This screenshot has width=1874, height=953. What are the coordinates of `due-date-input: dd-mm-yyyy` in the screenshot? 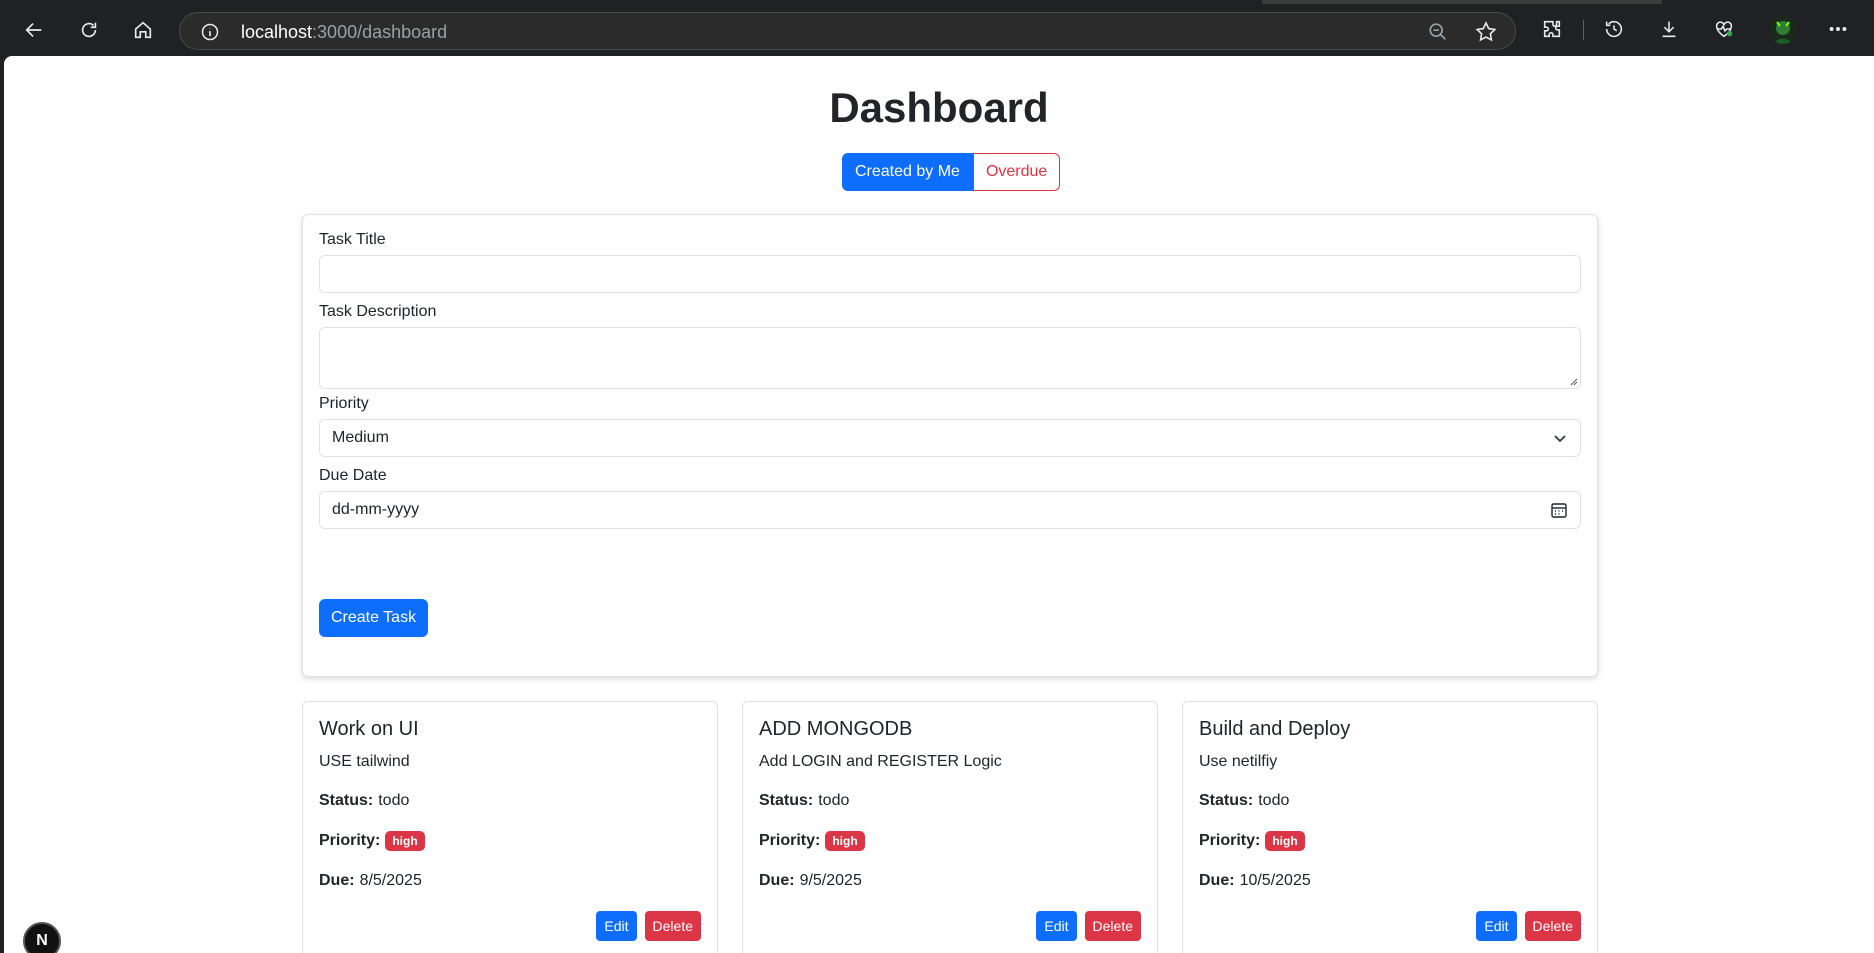 It's located at (950, 510).